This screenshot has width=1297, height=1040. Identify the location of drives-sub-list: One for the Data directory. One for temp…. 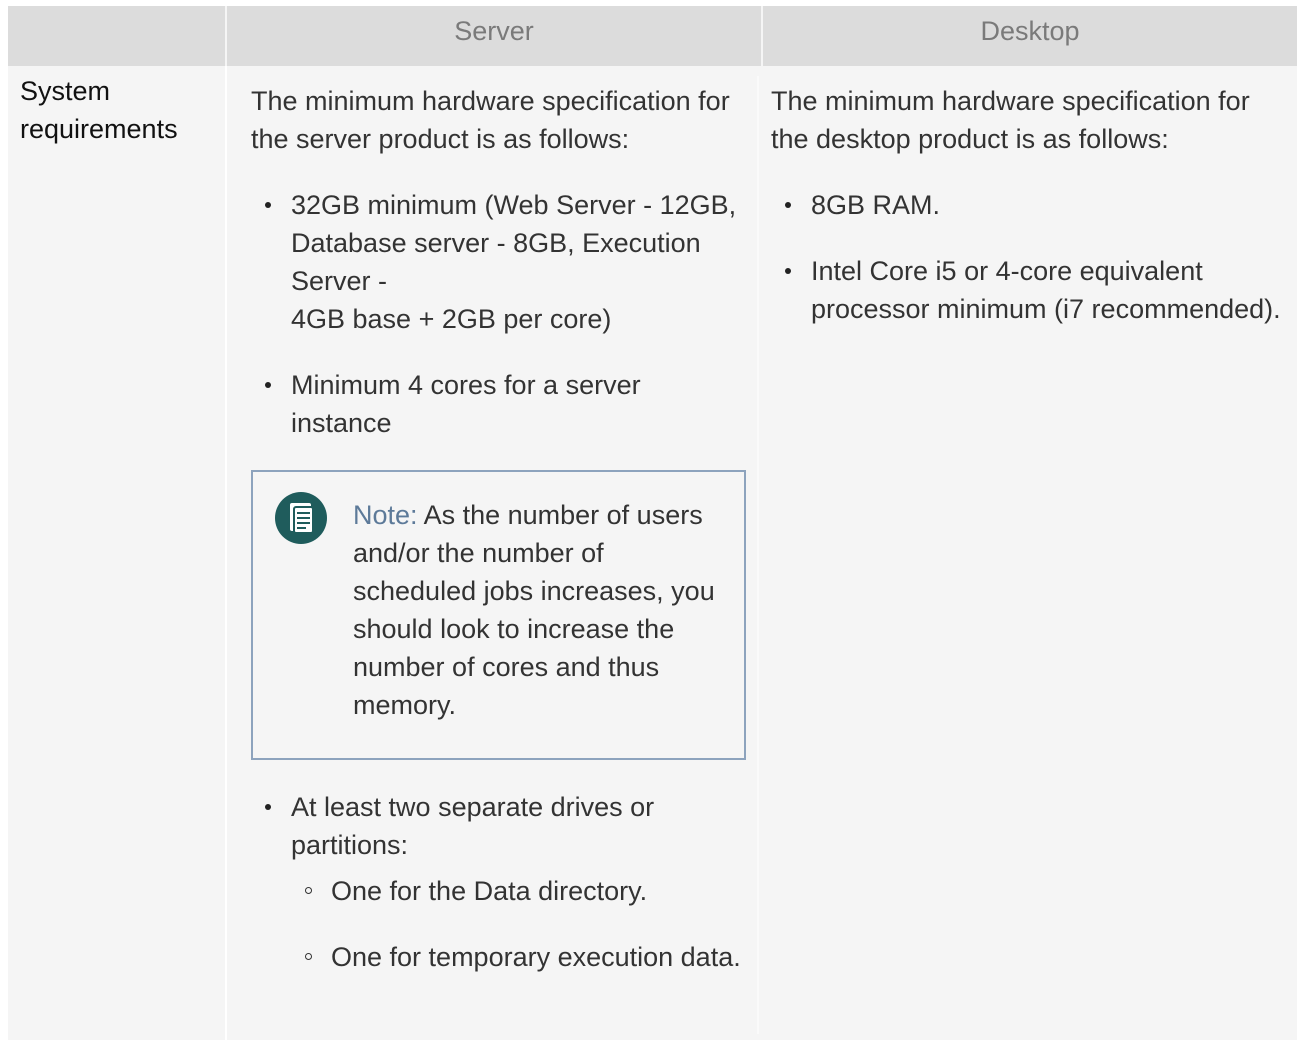
(518, 924).